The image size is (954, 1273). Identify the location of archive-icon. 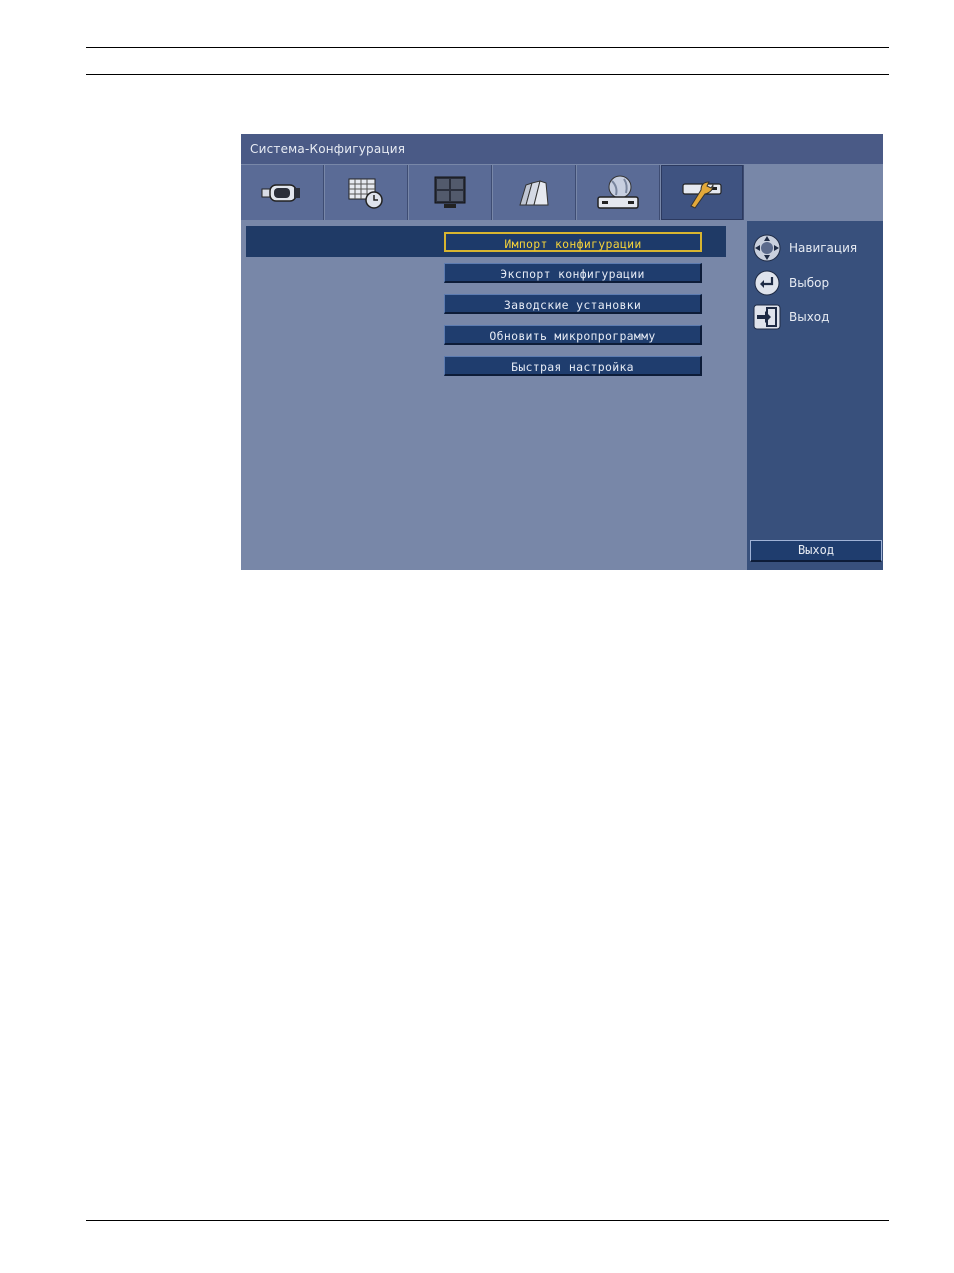
(534, 193).